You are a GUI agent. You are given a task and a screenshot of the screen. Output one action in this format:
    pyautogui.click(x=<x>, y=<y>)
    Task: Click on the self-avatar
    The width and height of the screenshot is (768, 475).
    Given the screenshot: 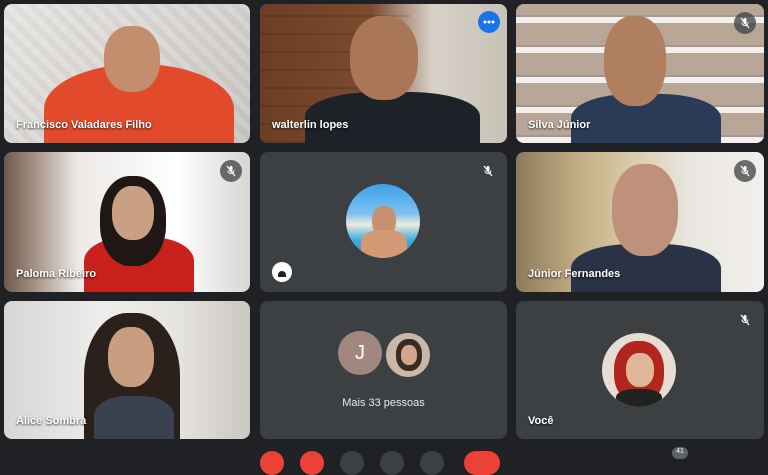 What is the action you would take?
    pyautogui.click(x=639, y=370)
    